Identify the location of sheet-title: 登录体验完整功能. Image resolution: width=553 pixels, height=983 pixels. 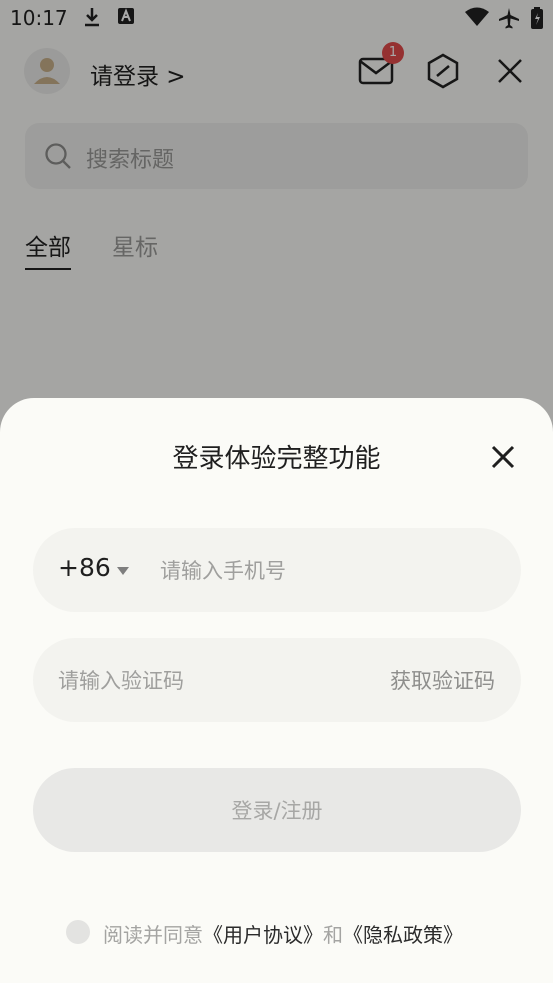
(276, 459).